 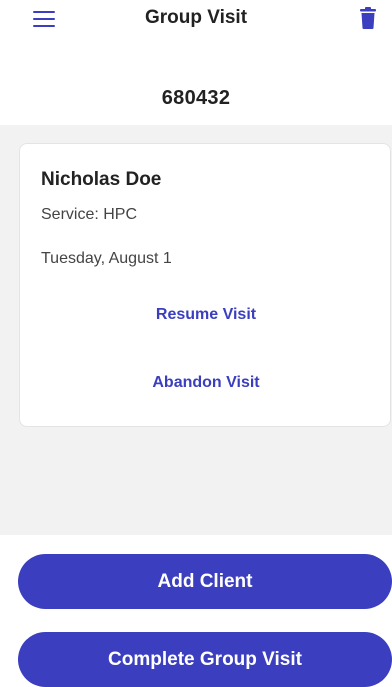 I want to click on client-name: Nicholas Doe, so click(x=101, y=179).